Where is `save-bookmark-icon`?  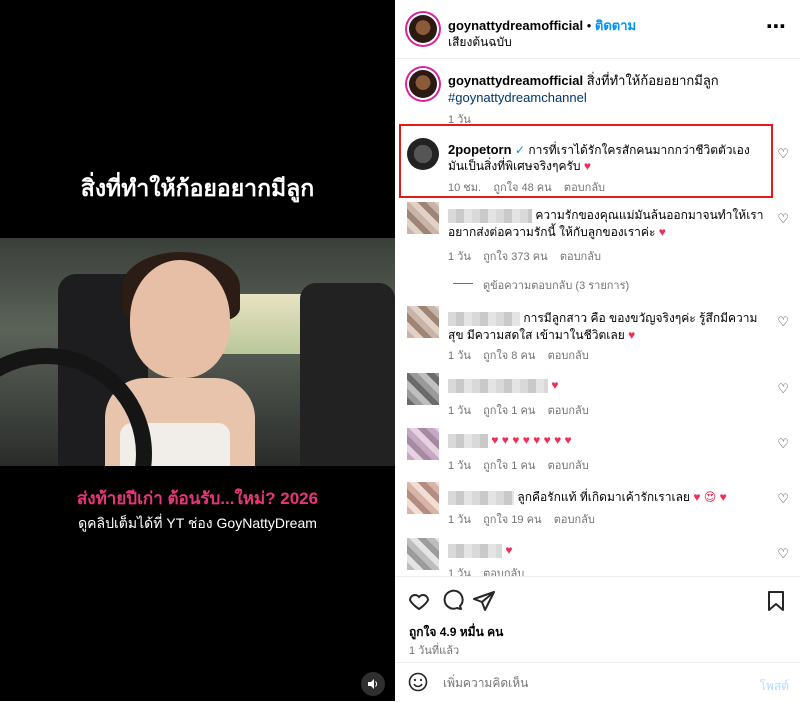
save-bookmark-icon is located at coordinates (776, 601).